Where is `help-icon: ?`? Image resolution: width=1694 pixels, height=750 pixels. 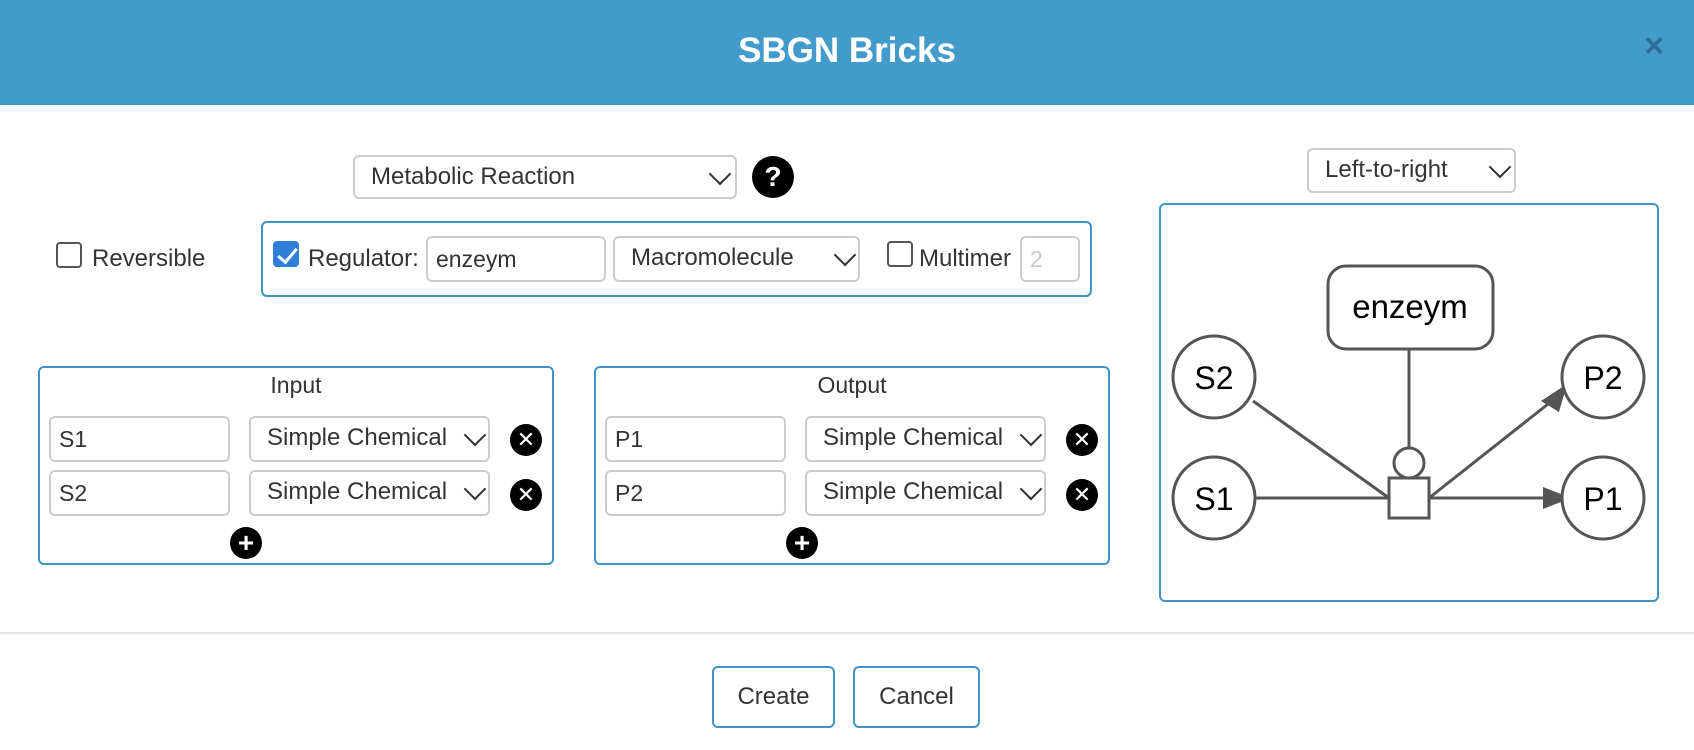
help-icon: ? is located at coordinates (773, 177).